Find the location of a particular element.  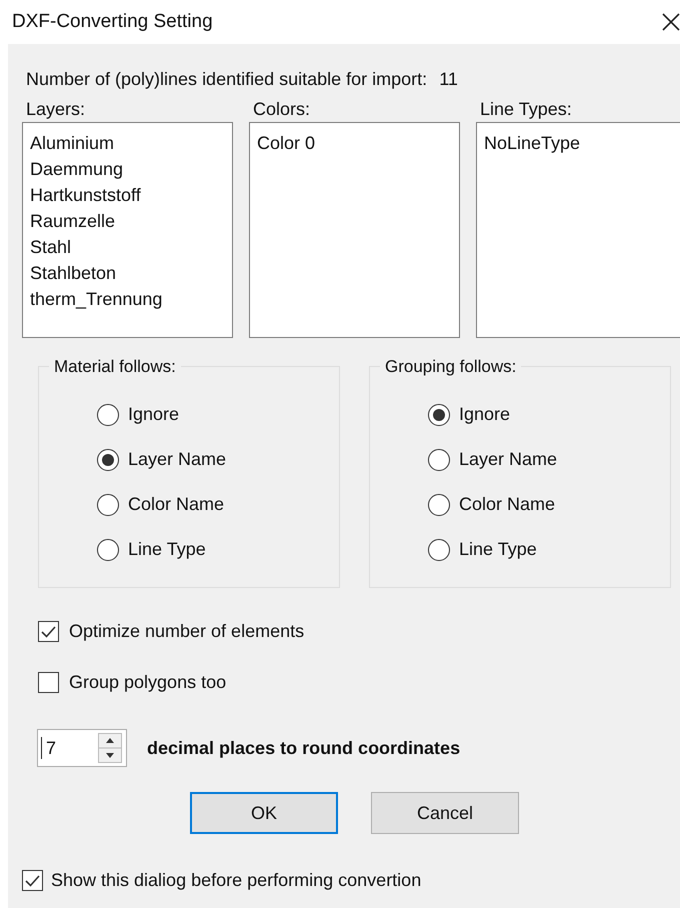

list-item: Raumzelle is located at coordinates (131, 221).